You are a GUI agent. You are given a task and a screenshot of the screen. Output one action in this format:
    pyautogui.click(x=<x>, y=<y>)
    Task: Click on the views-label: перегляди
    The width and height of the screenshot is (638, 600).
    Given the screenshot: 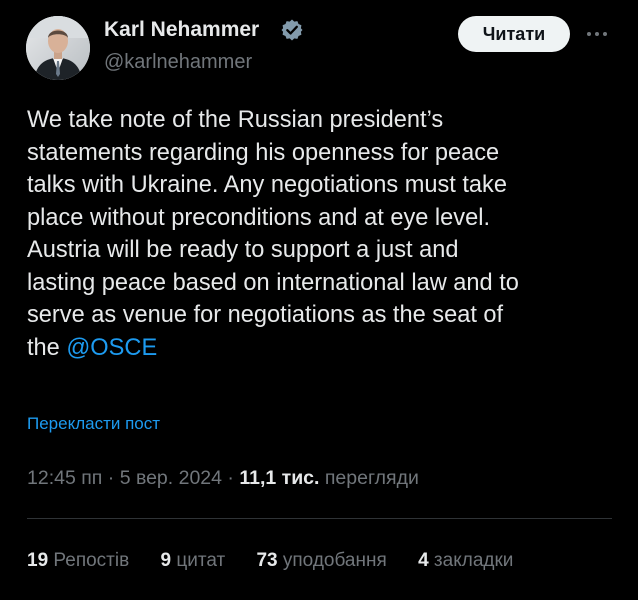 What is the action you would take?
    pyautogui.click(x=369, y=478)
    